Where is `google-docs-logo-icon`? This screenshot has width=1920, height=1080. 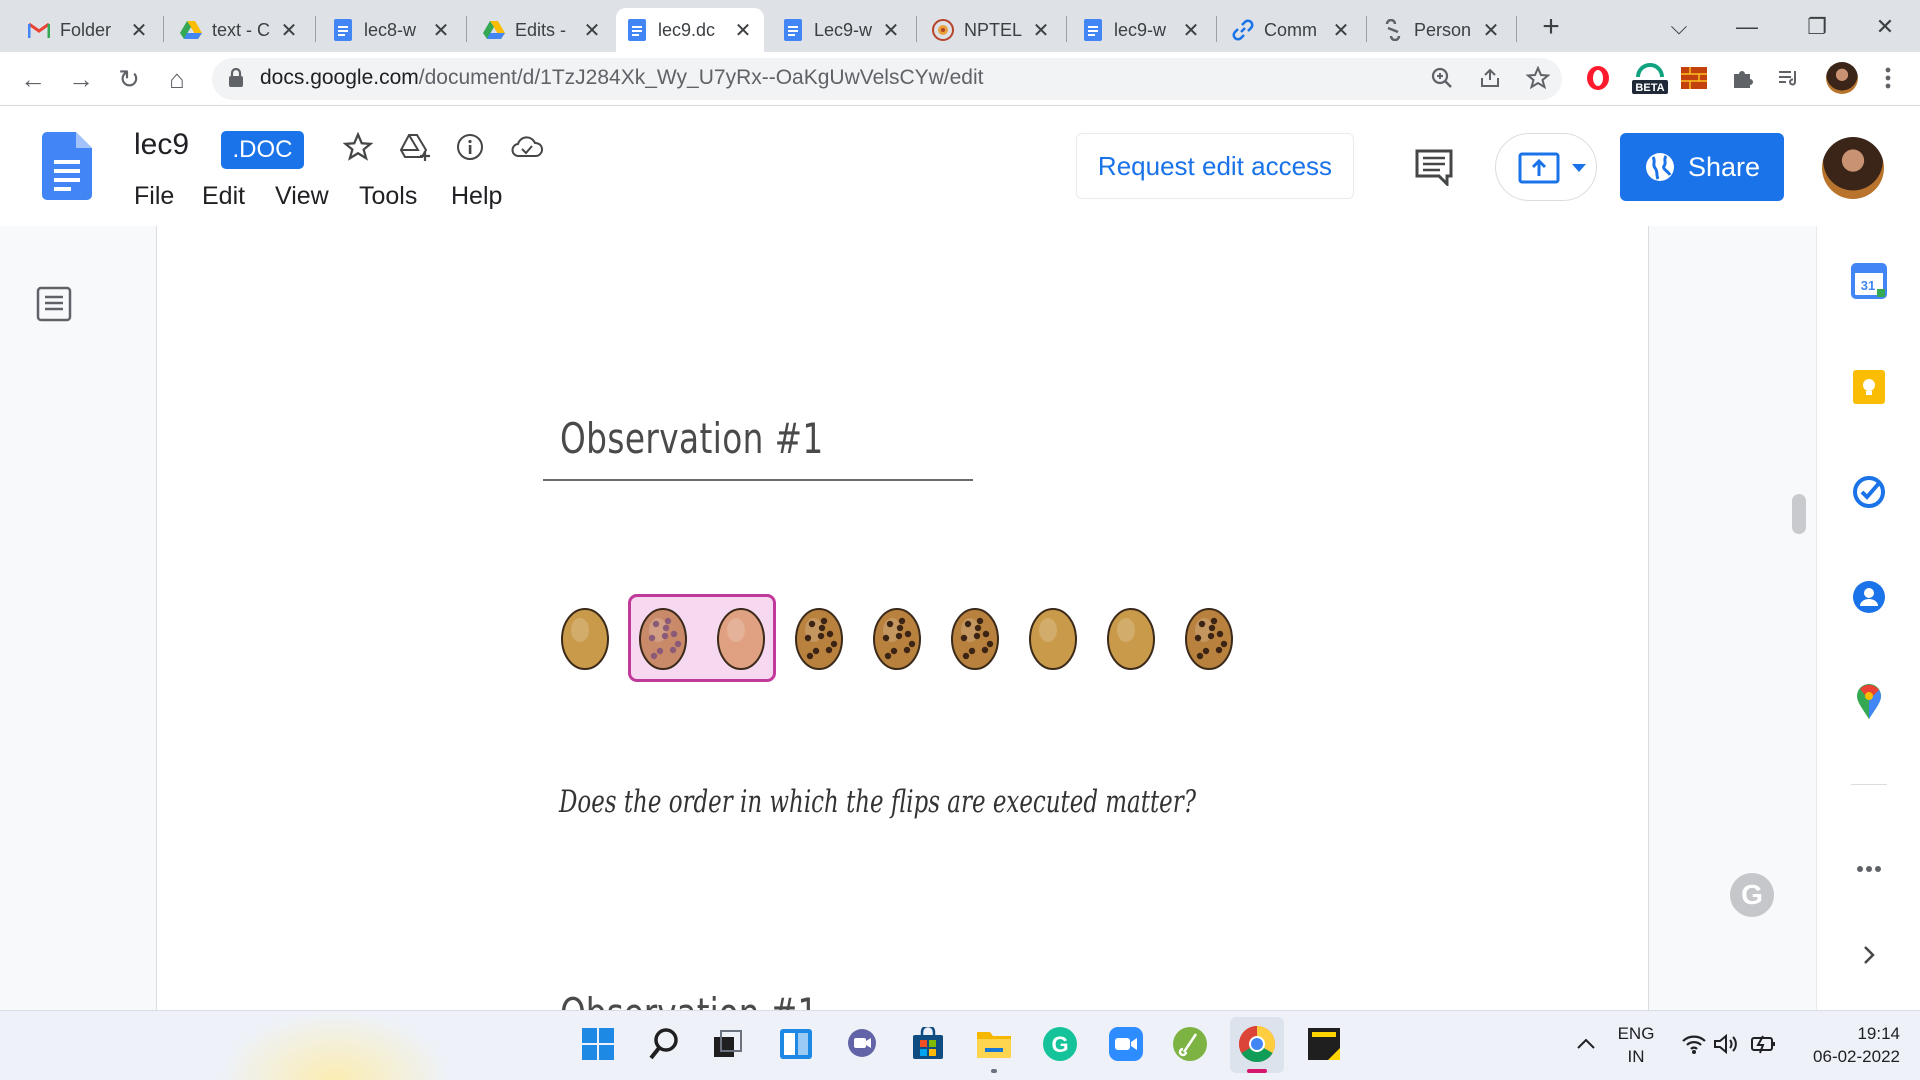 google-docs-logo-icon is located at coordinates (67, 168).